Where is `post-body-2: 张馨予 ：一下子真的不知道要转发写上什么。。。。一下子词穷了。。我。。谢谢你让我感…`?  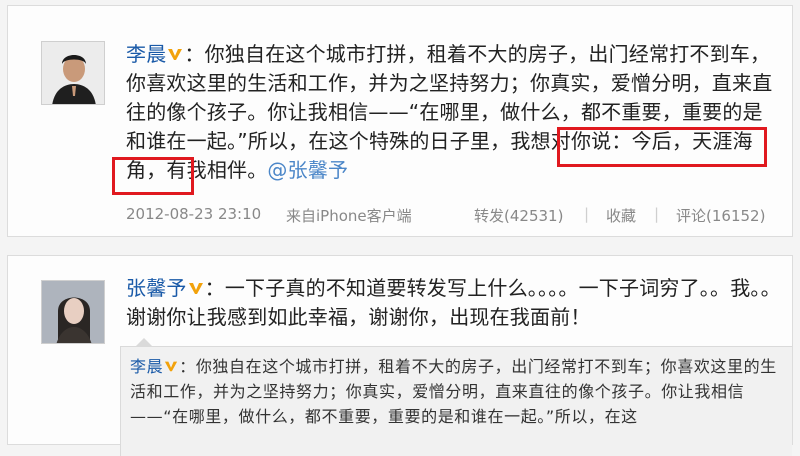 post-body-2: 张馨予 ：一下子真的不知道要转发写上什么。。。。一下子词穷了。。我。。谢谢你让我感… is located at coordinates (453, 303).